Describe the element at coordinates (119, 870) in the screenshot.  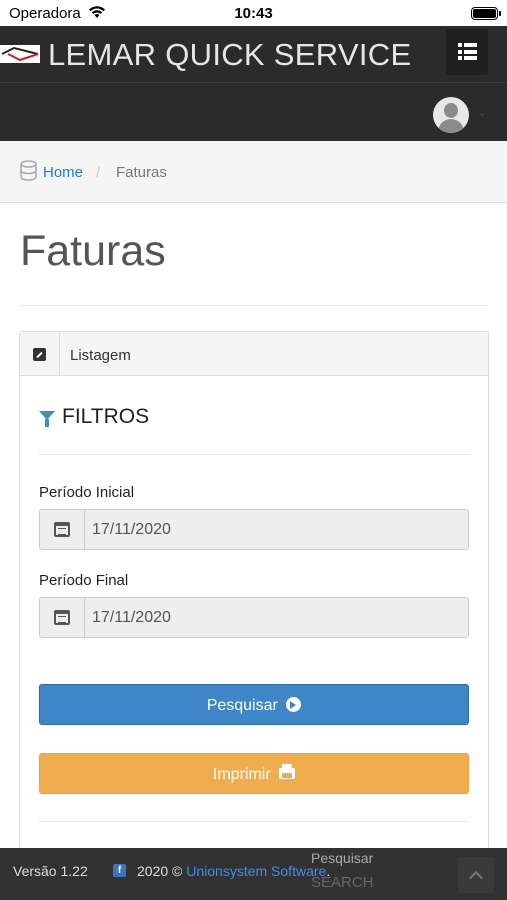
I see `facebook-icon: f` at that location.